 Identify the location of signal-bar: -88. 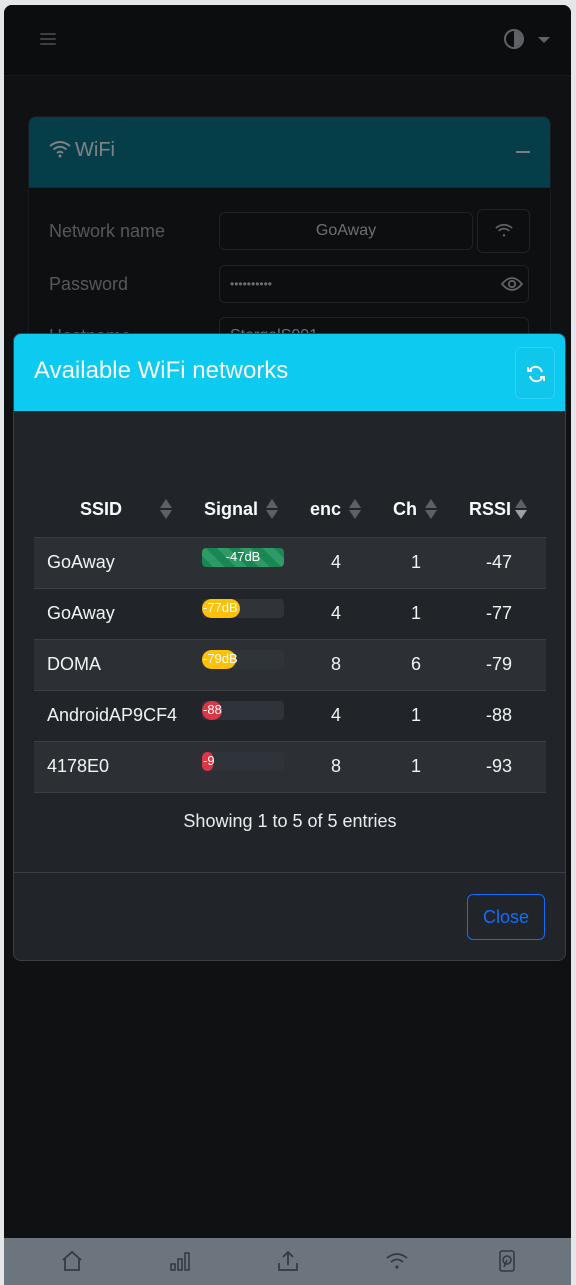
(243, 710).